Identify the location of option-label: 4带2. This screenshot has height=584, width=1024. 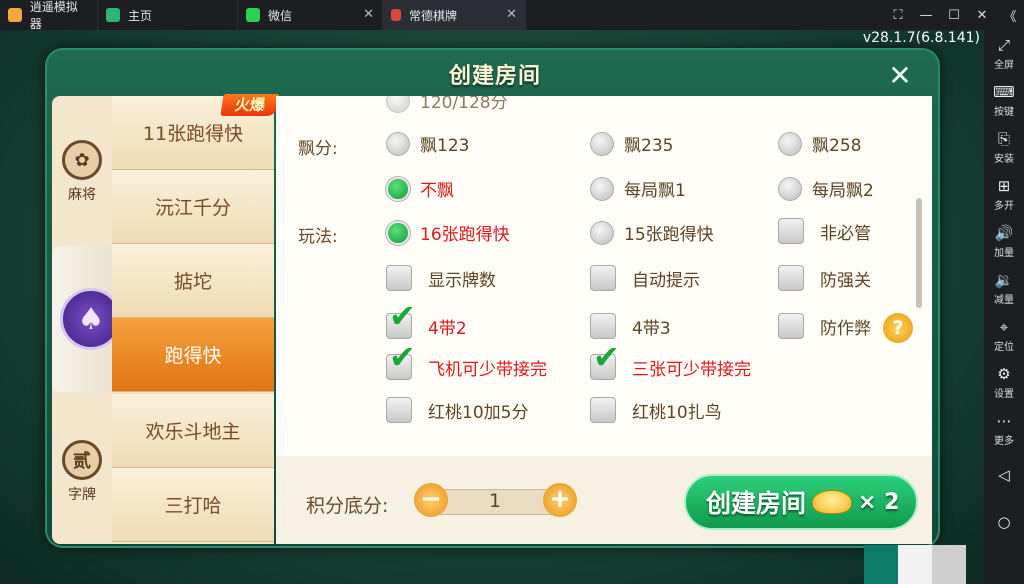
(447, 328).